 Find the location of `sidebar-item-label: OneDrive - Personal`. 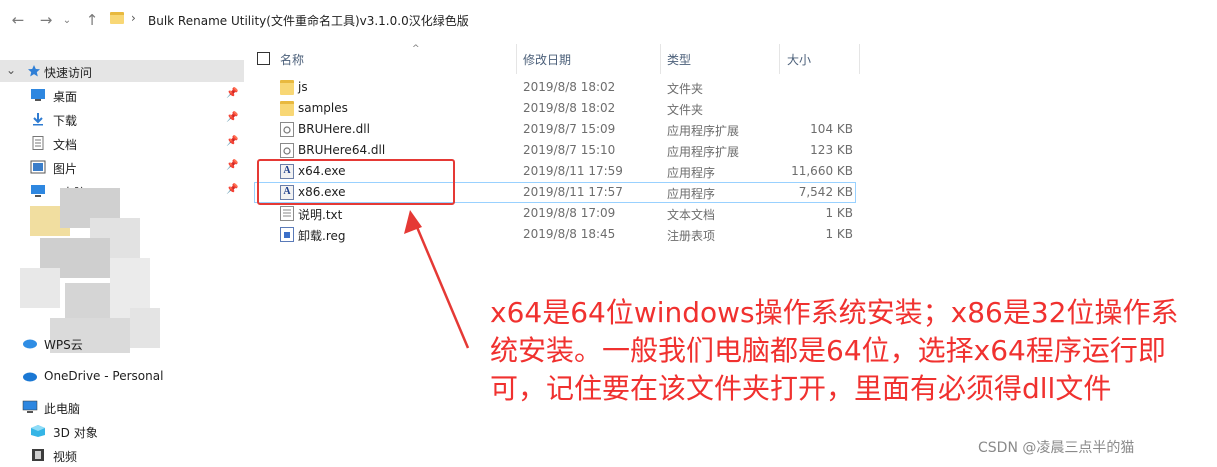

sidebar-item-label: OneDrive - Personal is located at coordinates (104, 376).